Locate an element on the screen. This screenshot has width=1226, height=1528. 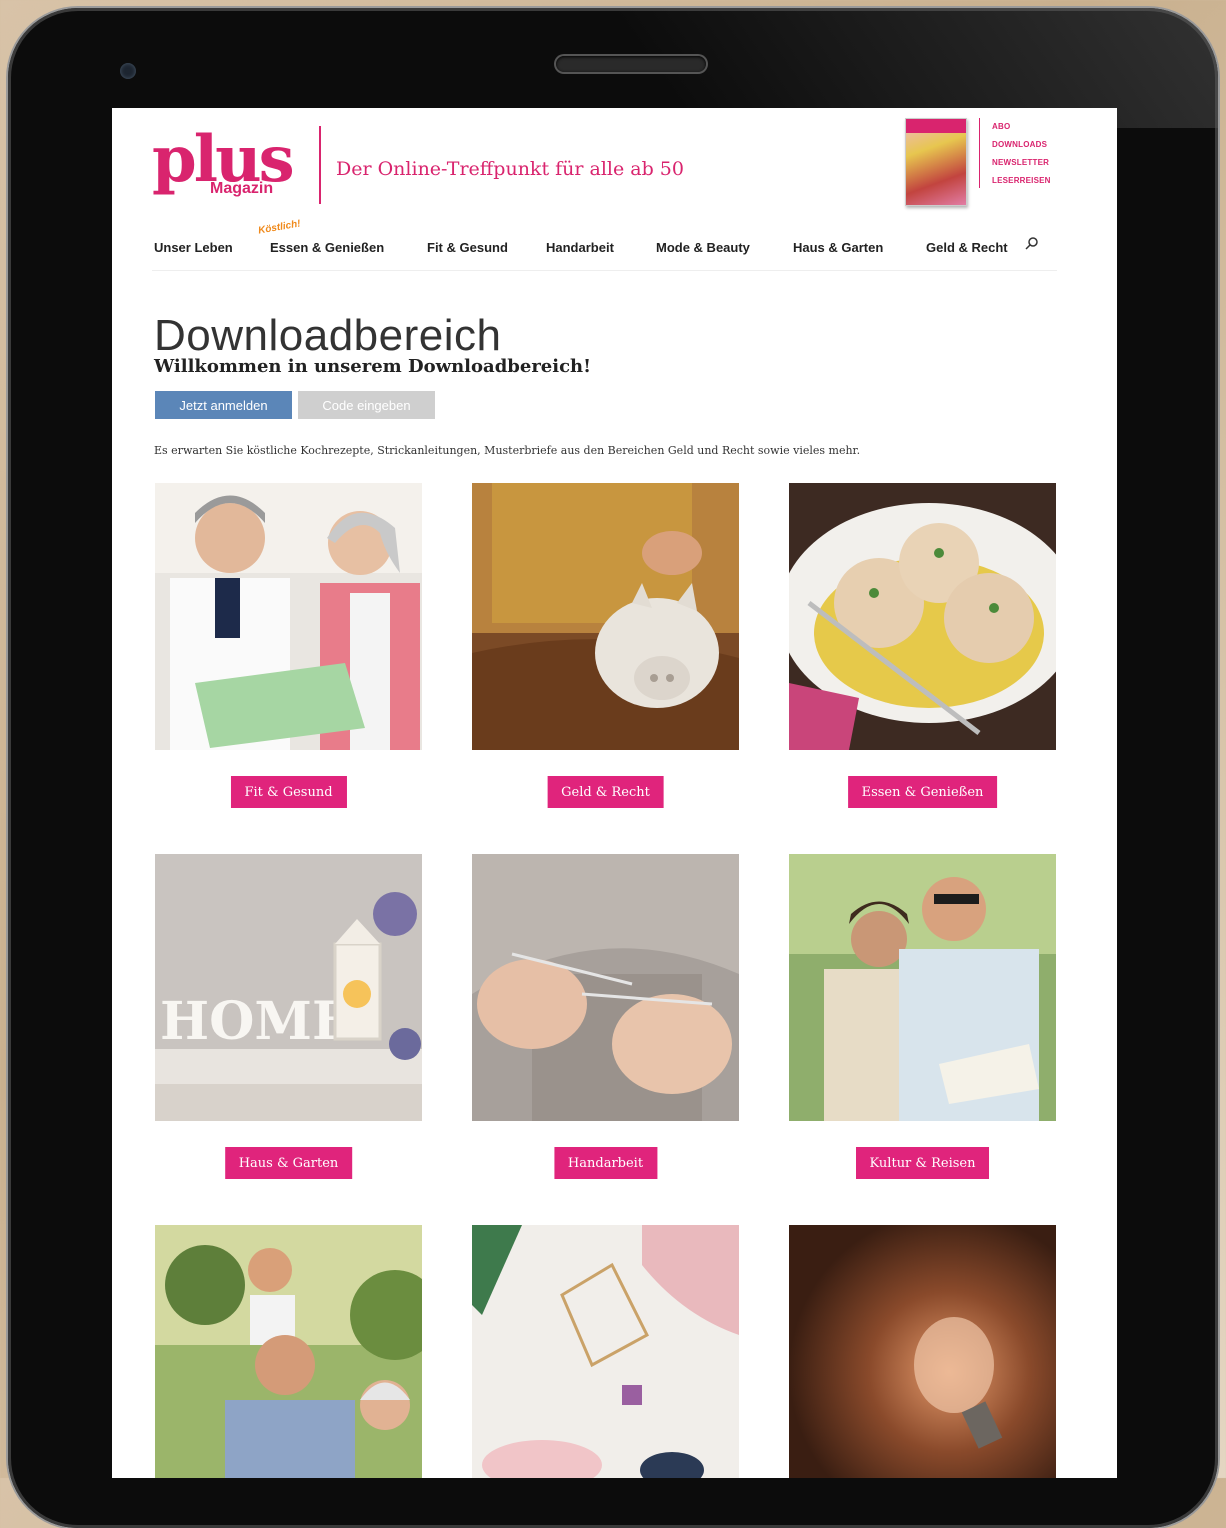
fashion-accessories-photo is located at coordinates (605, 1351).